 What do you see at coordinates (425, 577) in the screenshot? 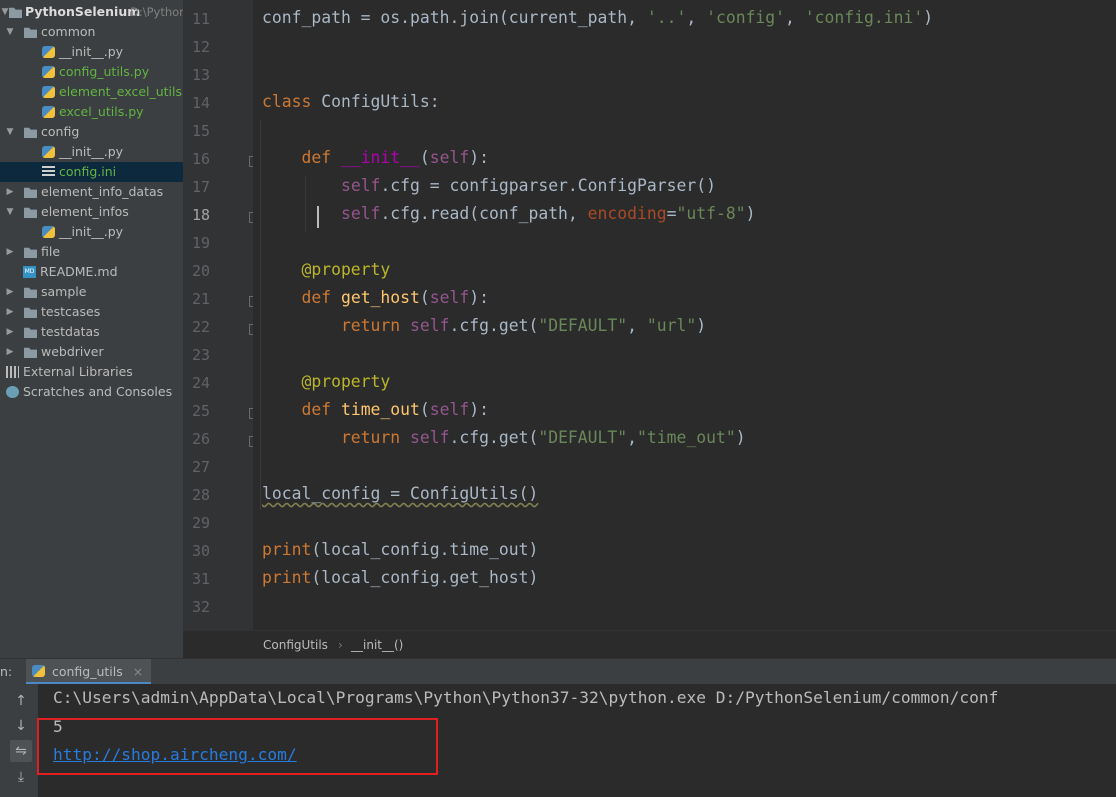
I see `code-token: (local_config.get_host)` at bounding box center [425, 577].